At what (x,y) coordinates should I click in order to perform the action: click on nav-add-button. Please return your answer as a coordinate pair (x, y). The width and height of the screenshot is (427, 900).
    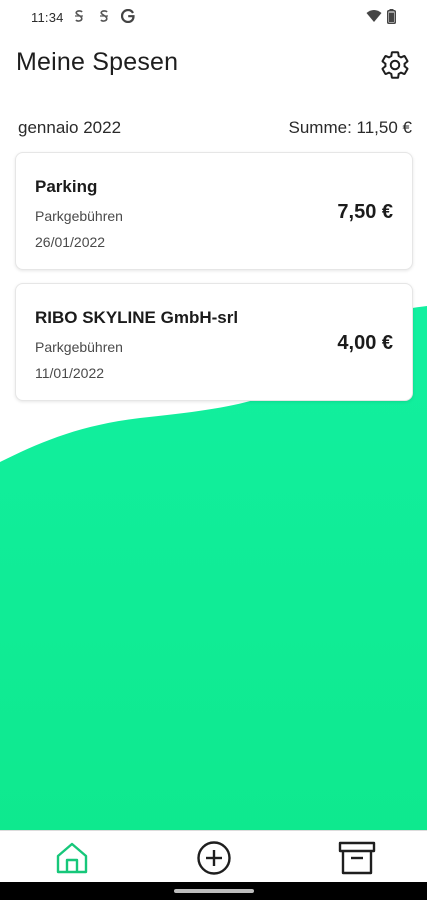
    Looking at the image, I should click on (214, 858).